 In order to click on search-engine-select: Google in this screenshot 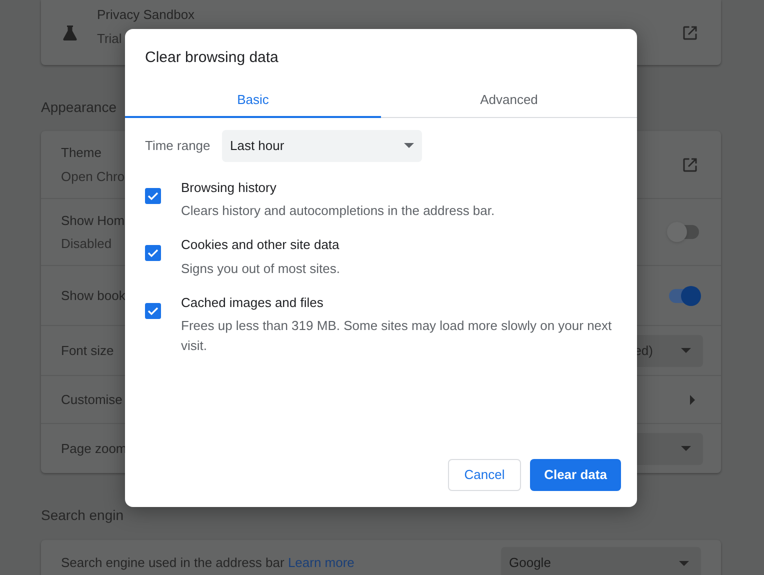, I will do `click(601, 561)`.